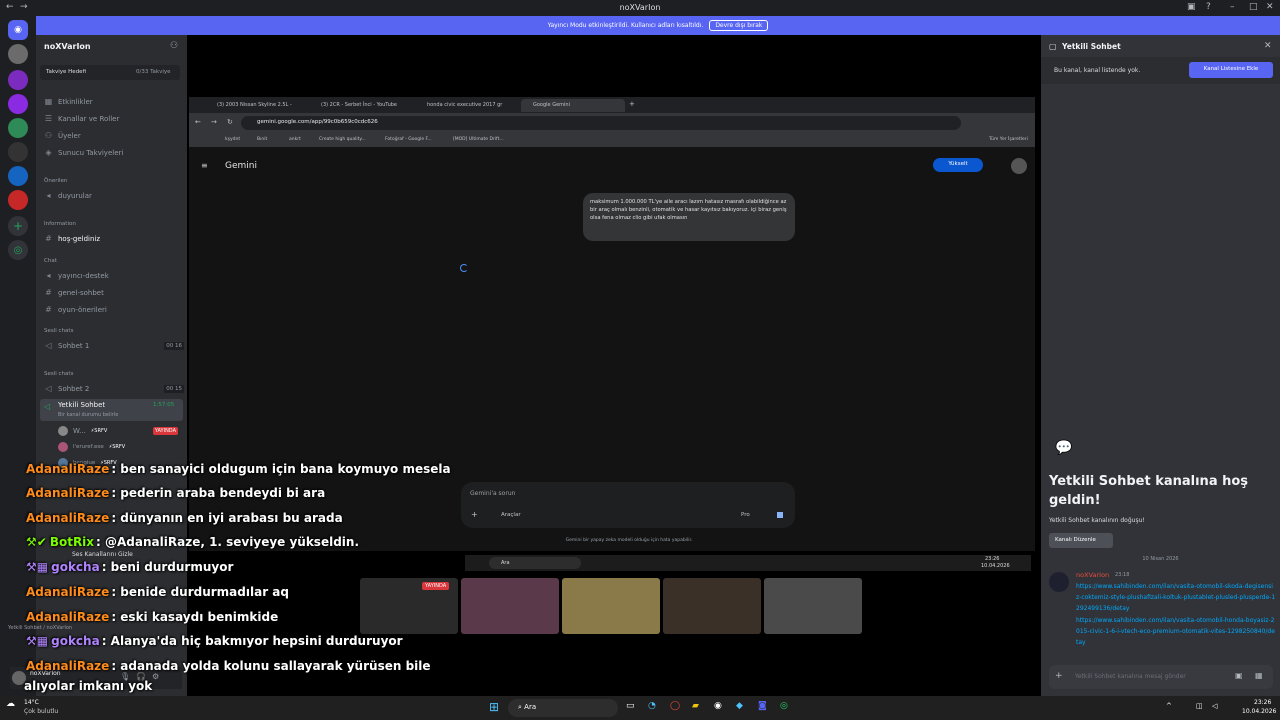 The image size is (1280, 720). Describe the element at coordinates (204, 165) in the screenshot. I see `menu-icon: ≡` at that location.